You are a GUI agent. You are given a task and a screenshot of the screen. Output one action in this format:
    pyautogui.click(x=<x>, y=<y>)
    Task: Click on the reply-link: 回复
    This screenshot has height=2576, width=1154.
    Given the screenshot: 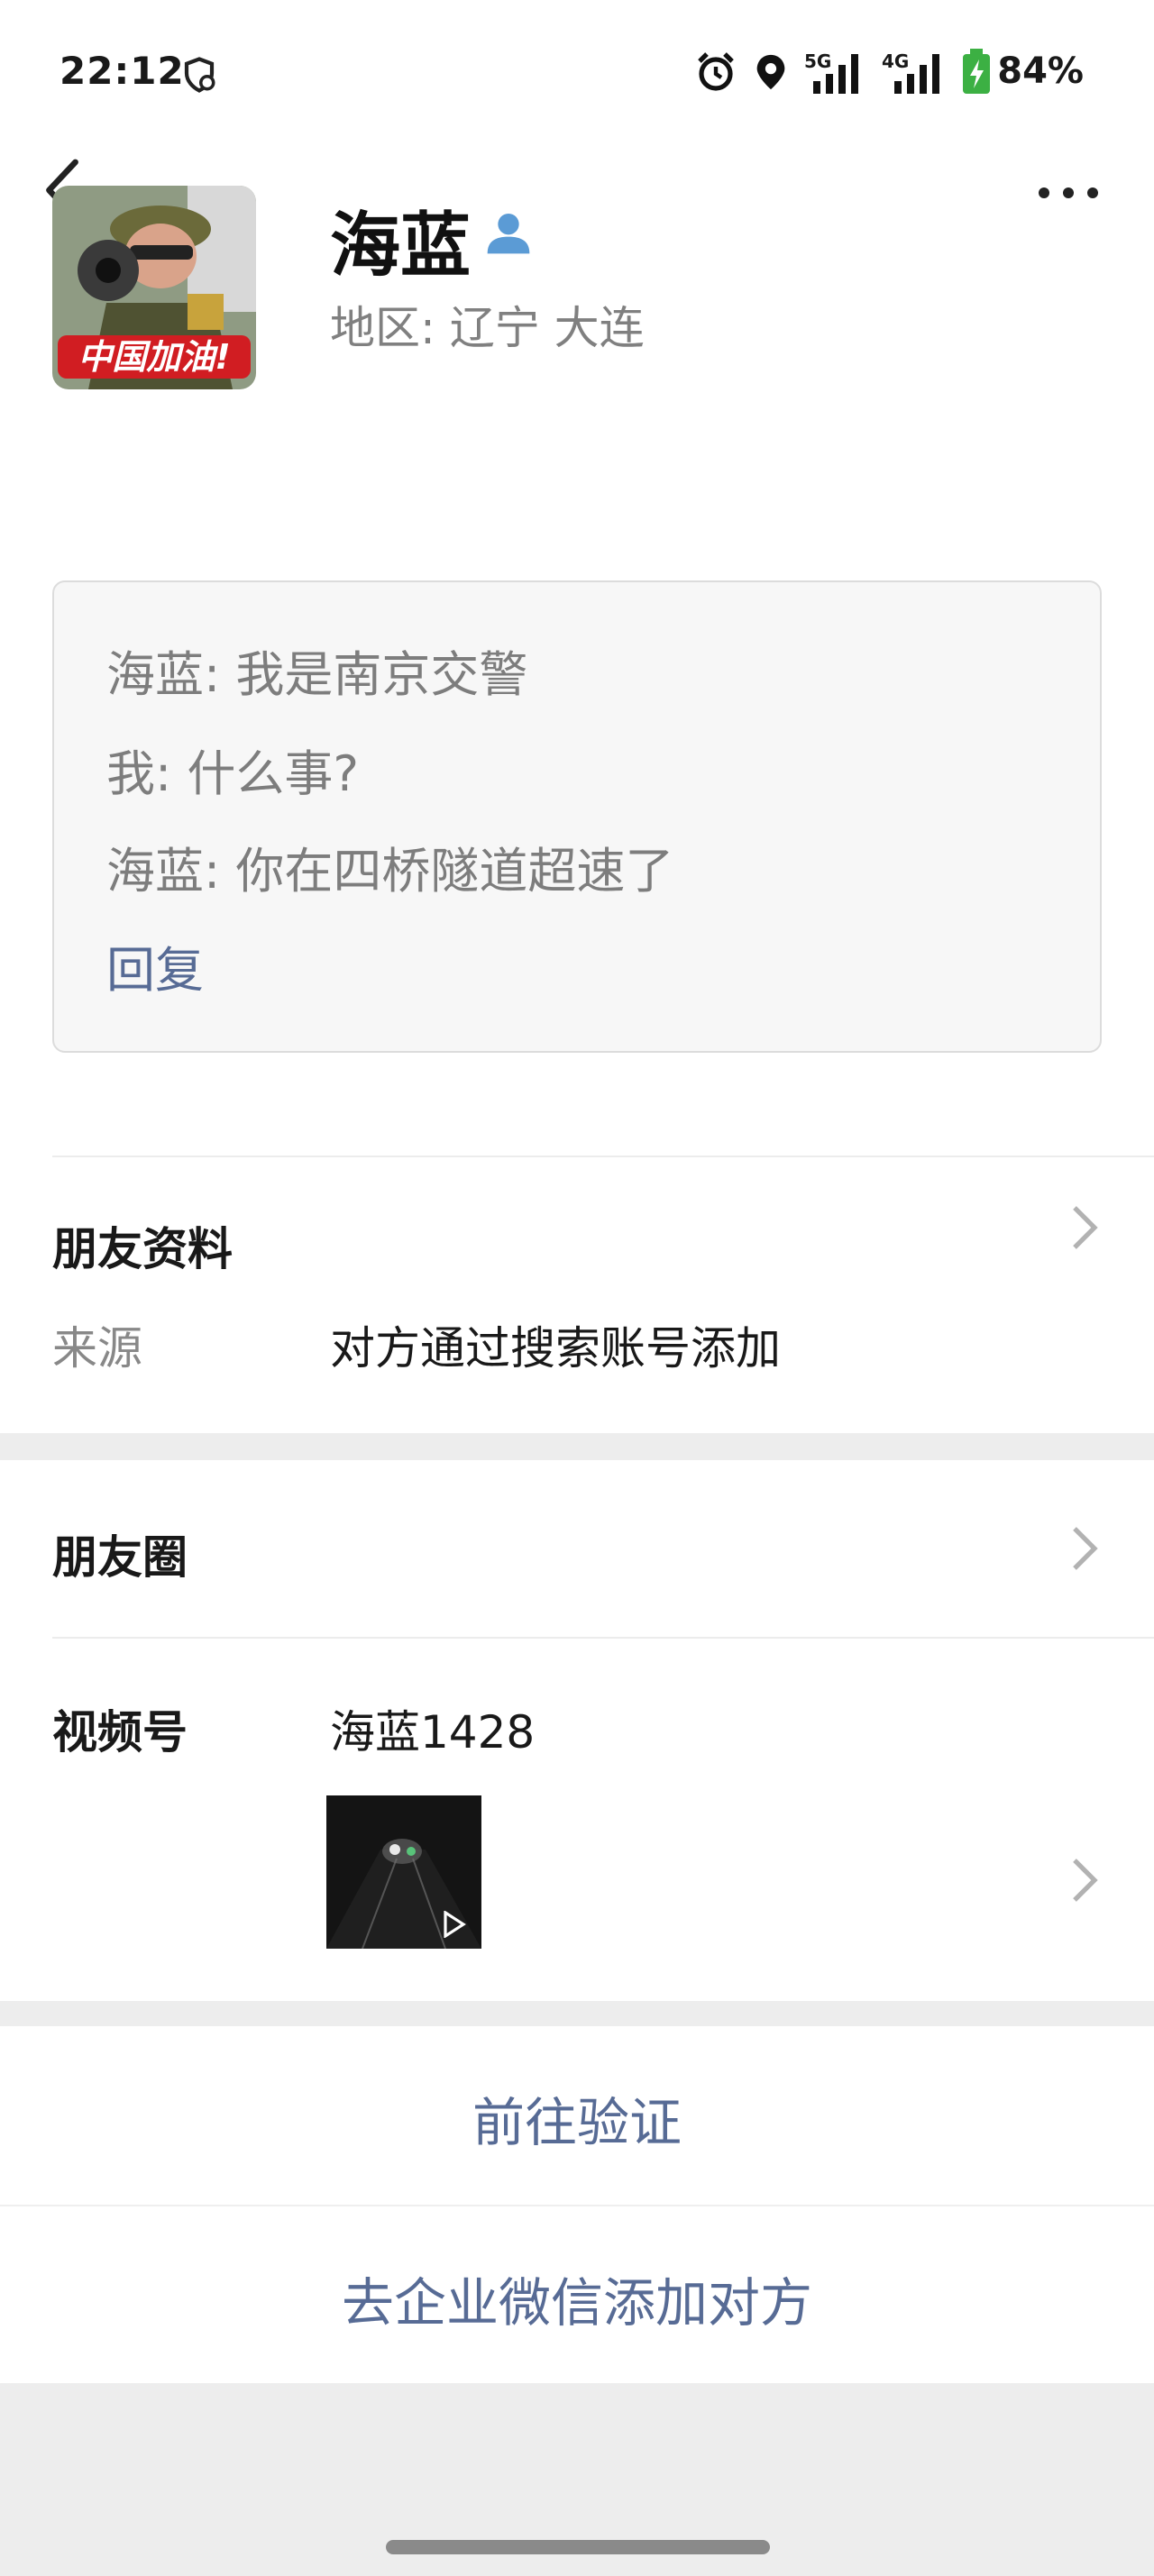 What is the action you would take?
    pyautogui.click(x=155, y=965)
    